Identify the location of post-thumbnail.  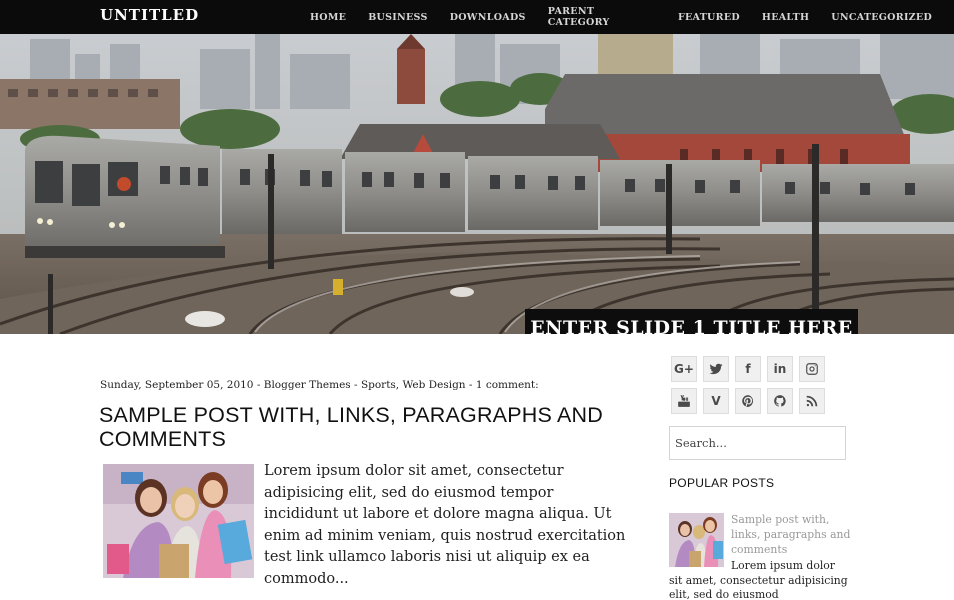
(178, 521).